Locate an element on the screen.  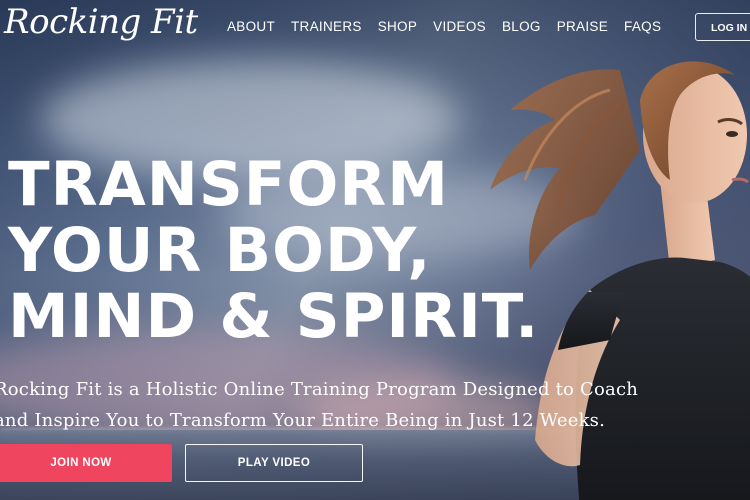
play-video-button: PLAY VIDEO is located at coordinates (274, 463).